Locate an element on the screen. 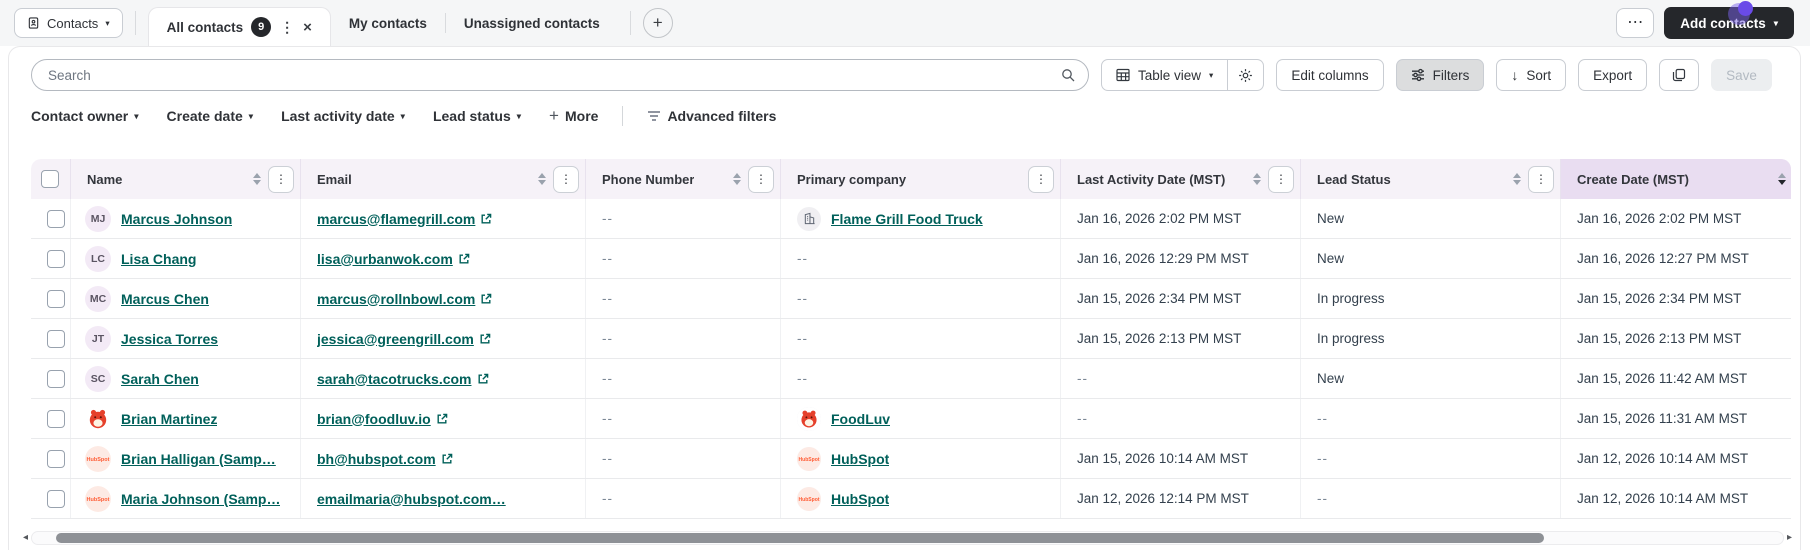 This screenshot has width=1810, height=550. tab-close-icon: × is located at coordinates (307, 27).